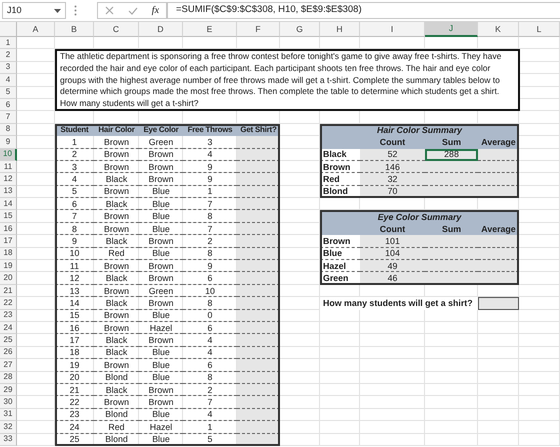 This screenshot has height=447, width=560. Describe the element at coordinates (451, 29) in the screenshot. I see `column-header: J` at that location.